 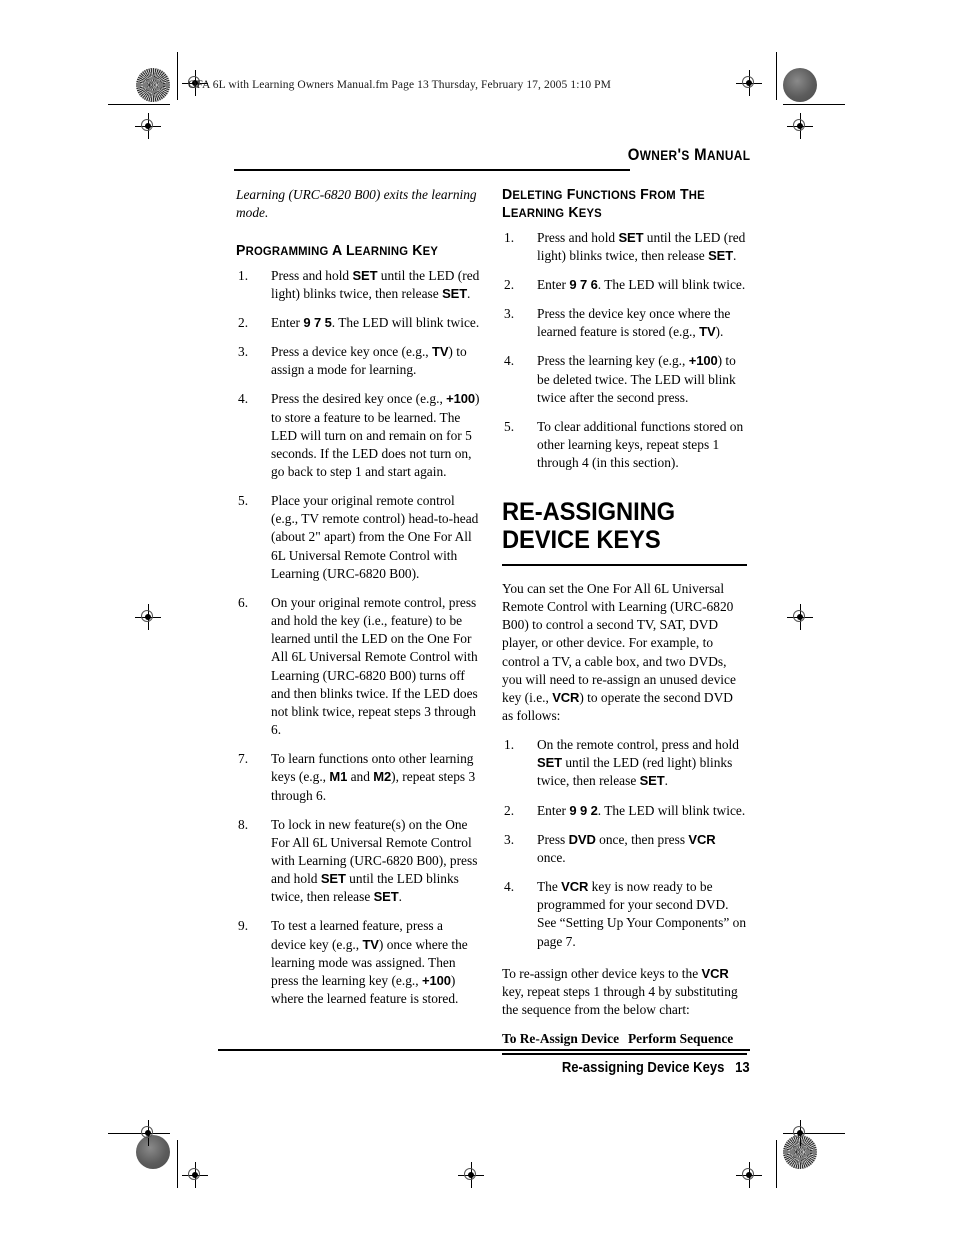 What do you see at coordinates (814, 104) in the screenshot?
I see `trim-line-top-right-horizontal` at bounding box center [814, 104].